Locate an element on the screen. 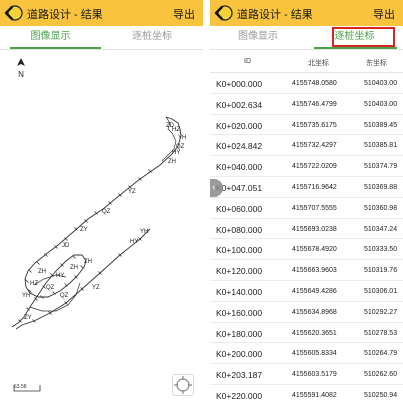 Image resolution: width=403 pixels, height=400 pixels. easting-cell: 510360.98 is located at coordinates (381, 208).